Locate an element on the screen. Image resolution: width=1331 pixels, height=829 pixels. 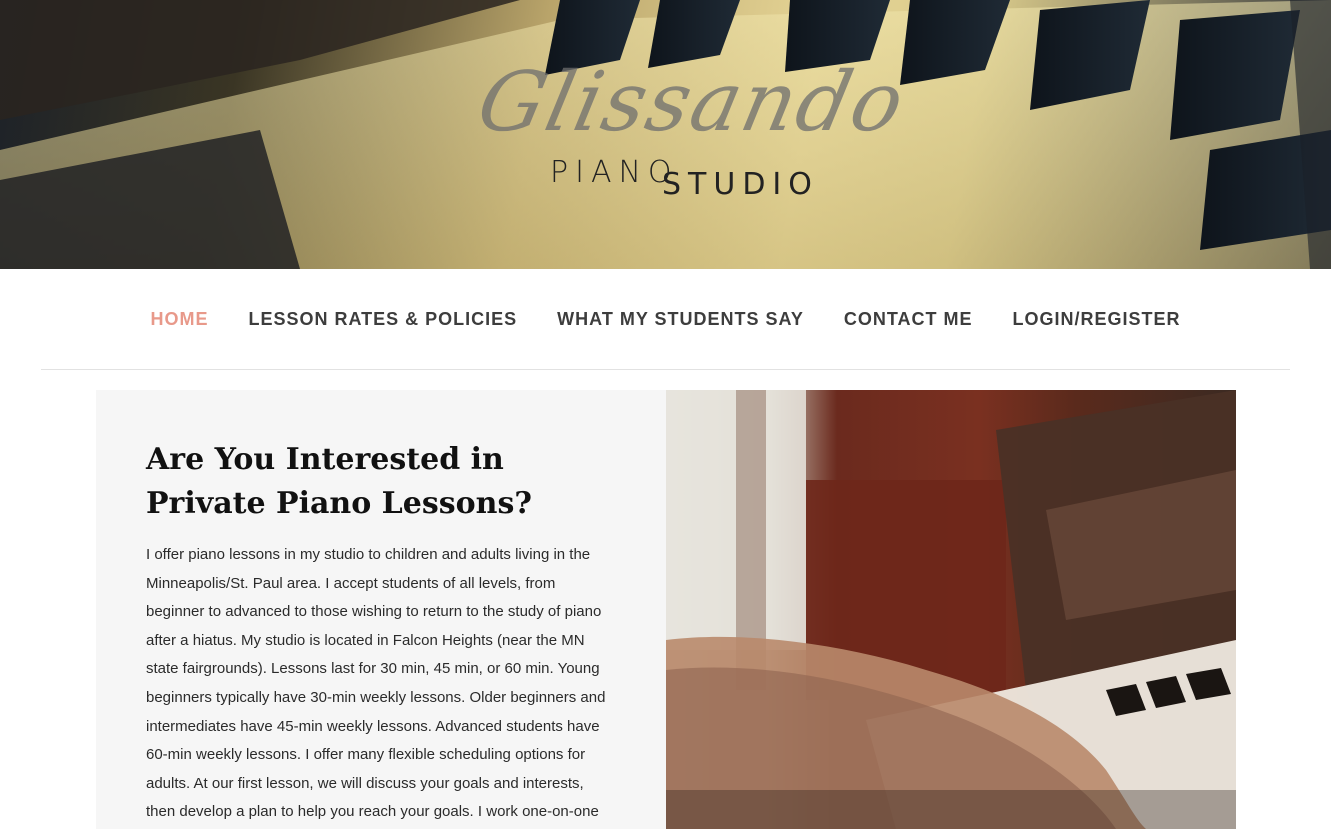
logo-script-text: Glissando is located at coordinates (691, 102).